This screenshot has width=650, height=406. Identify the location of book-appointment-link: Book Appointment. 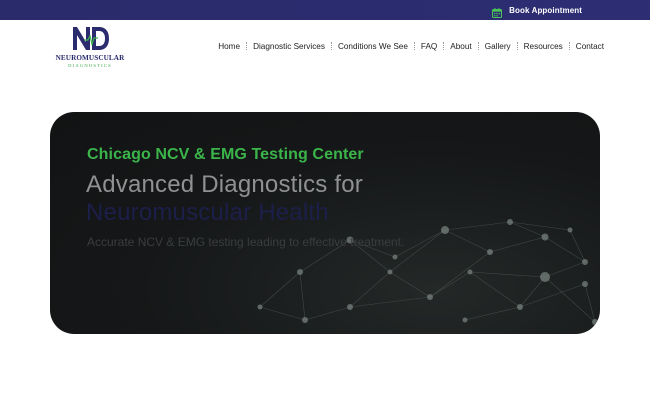
(537, 11).